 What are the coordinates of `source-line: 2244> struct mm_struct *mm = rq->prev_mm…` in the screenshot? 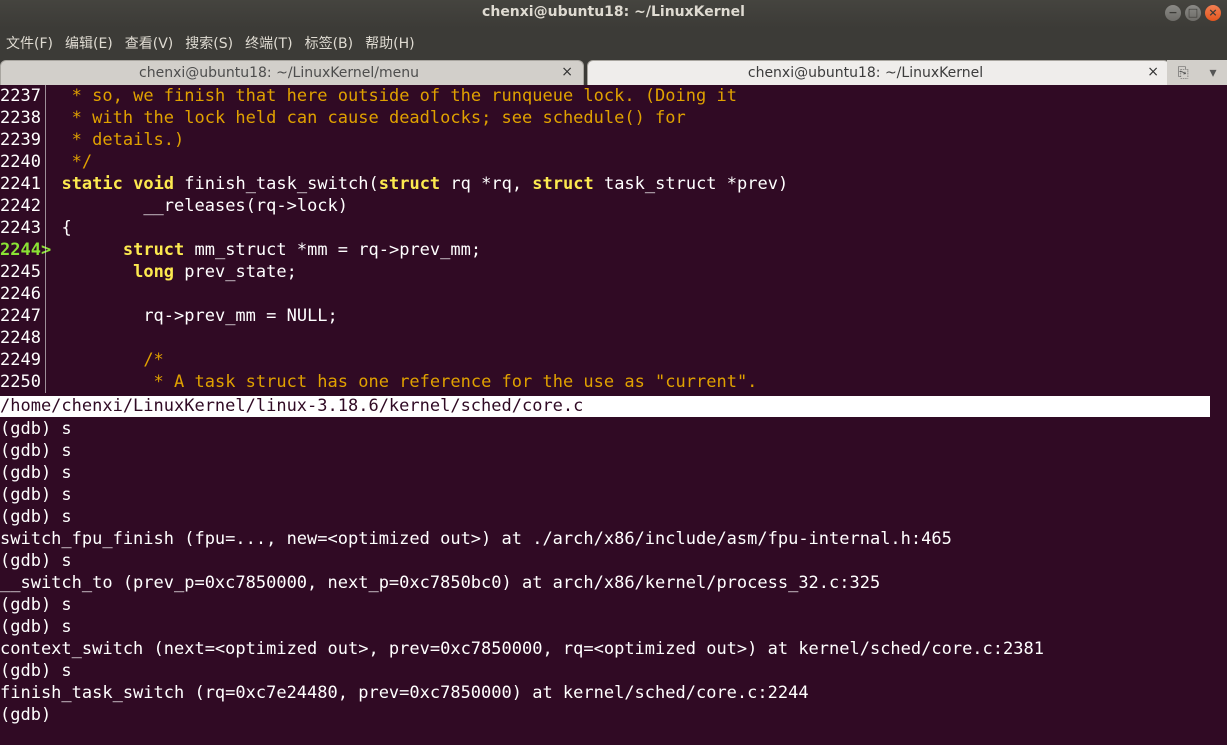 It's located at (240, 250).